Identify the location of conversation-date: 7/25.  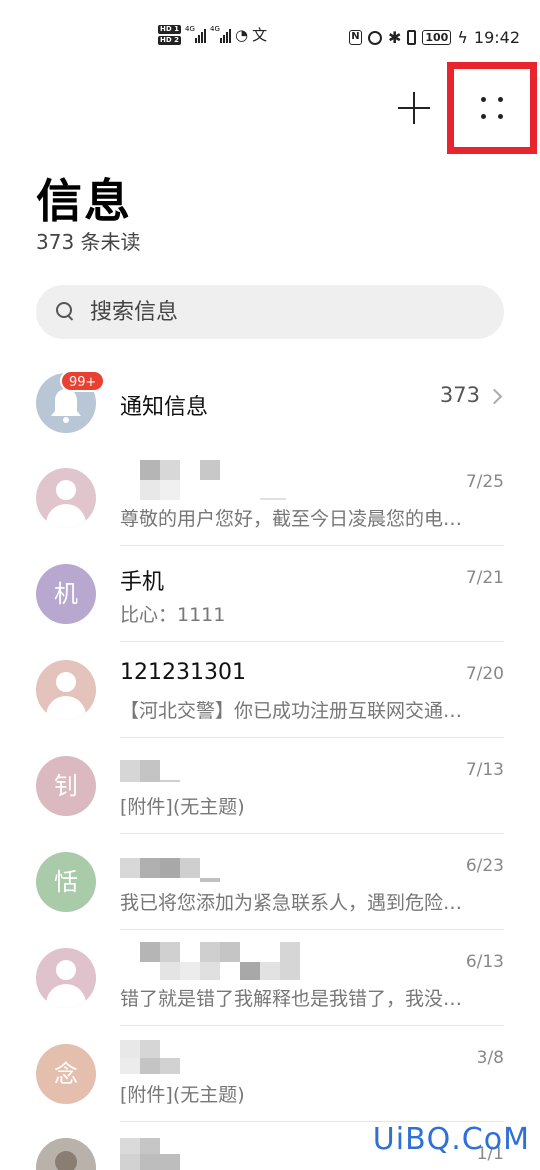
(484, 482).